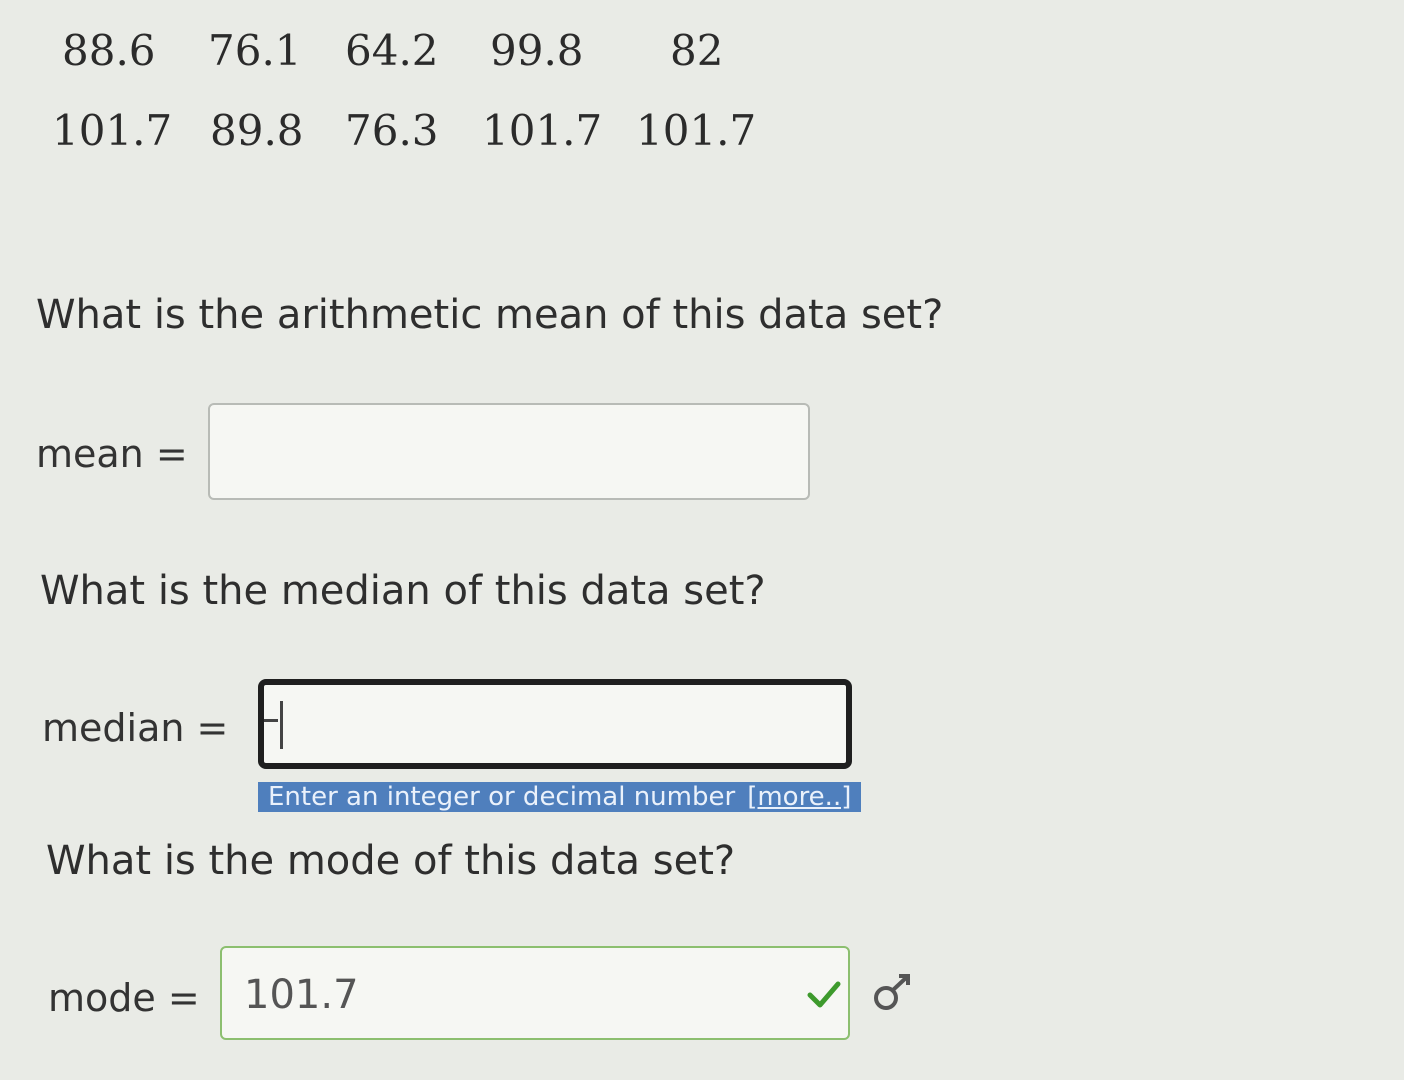  What do you see at coordinates (112, 454) in the screenshot?
I see `mean-label: mean =` at bounding box center [112, 454].